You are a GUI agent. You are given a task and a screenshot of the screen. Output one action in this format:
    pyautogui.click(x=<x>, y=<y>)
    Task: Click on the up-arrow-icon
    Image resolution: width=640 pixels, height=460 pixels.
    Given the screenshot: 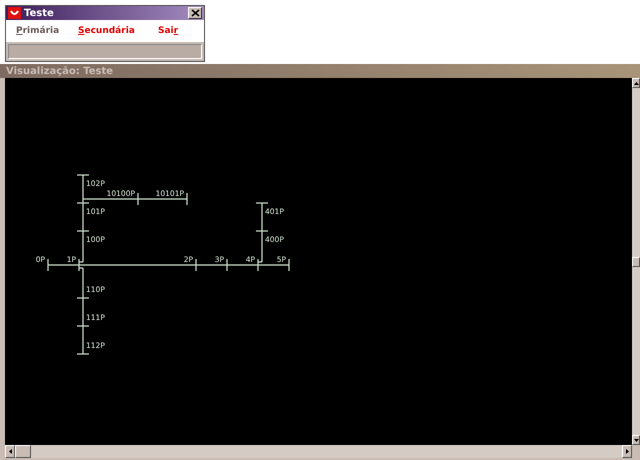 What is the action you would take?
    pyautogui.click(x=636, y=83)
    